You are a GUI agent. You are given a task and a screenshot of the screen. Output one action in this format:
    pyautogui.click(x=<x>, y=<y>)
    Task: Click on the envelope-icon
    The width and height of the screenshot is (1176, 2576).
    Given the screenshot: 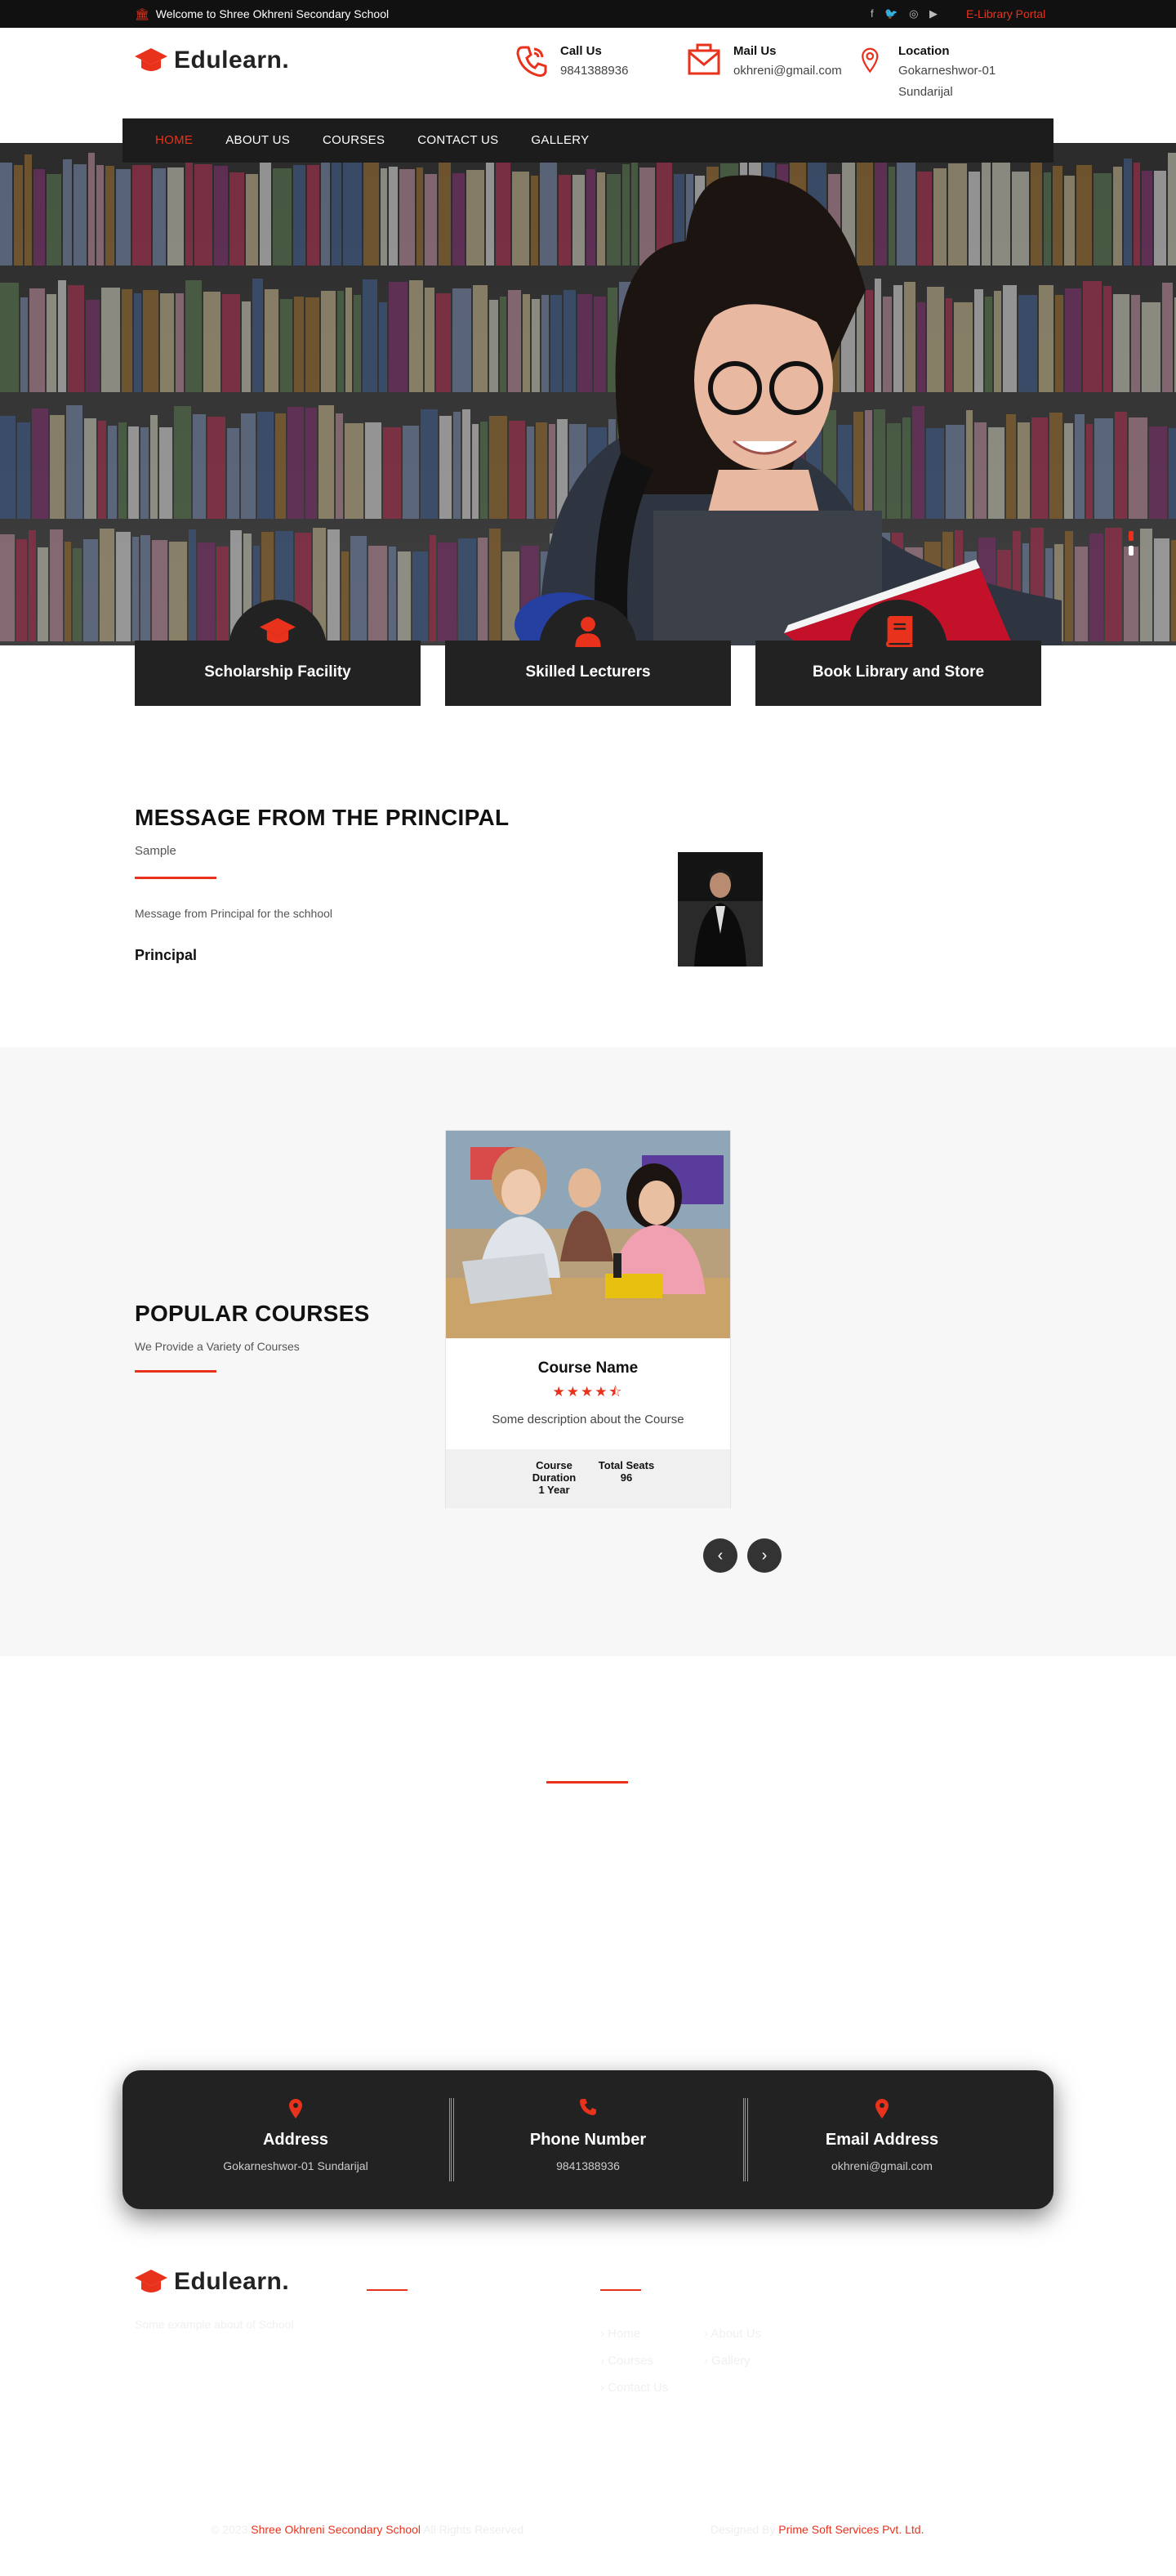 What is the action you would take?
    pyautogui.click(x=704, y=59)
    